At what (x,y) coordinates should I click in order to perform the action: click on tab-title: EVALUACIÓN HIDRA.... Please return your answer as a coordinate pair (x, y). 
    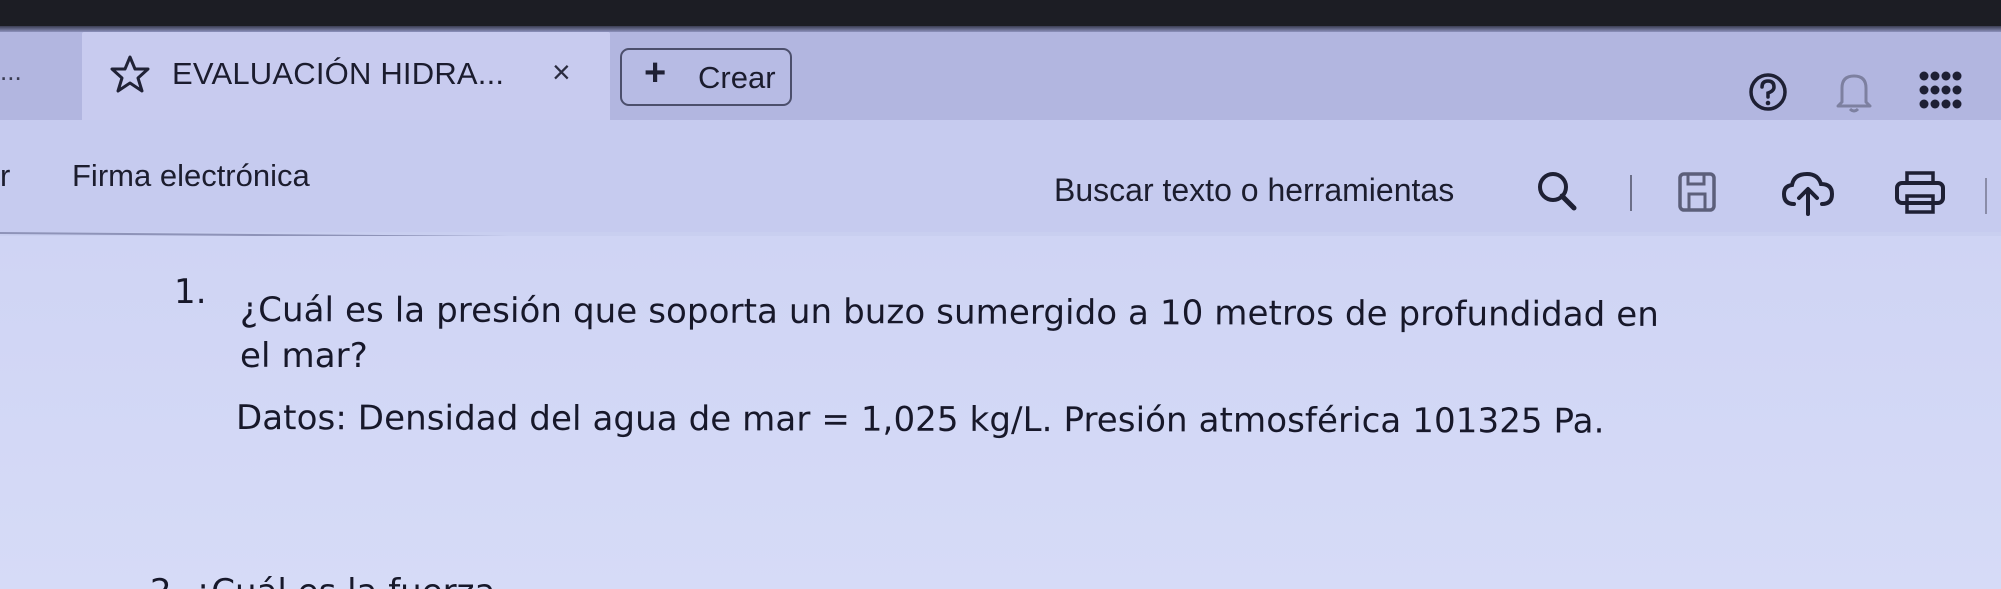
    Looking at the image, I should click on (338, 73).